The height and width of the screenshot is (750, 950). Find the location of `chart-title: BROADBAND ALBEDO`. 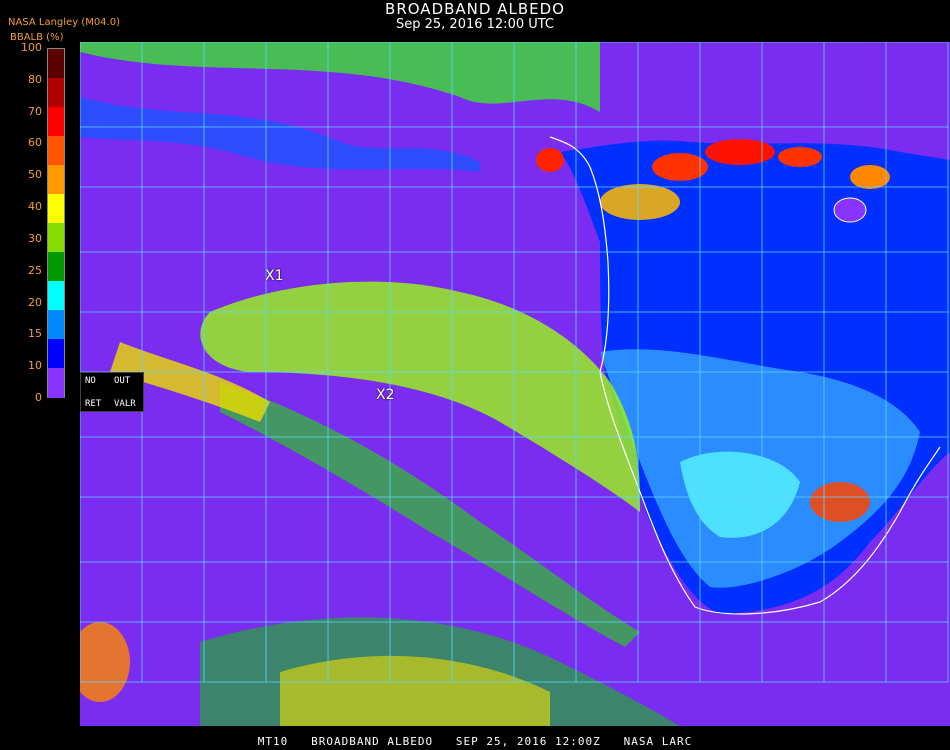

chart-title: BROADBAND ALBEDO is located at coordinates (475, 9).